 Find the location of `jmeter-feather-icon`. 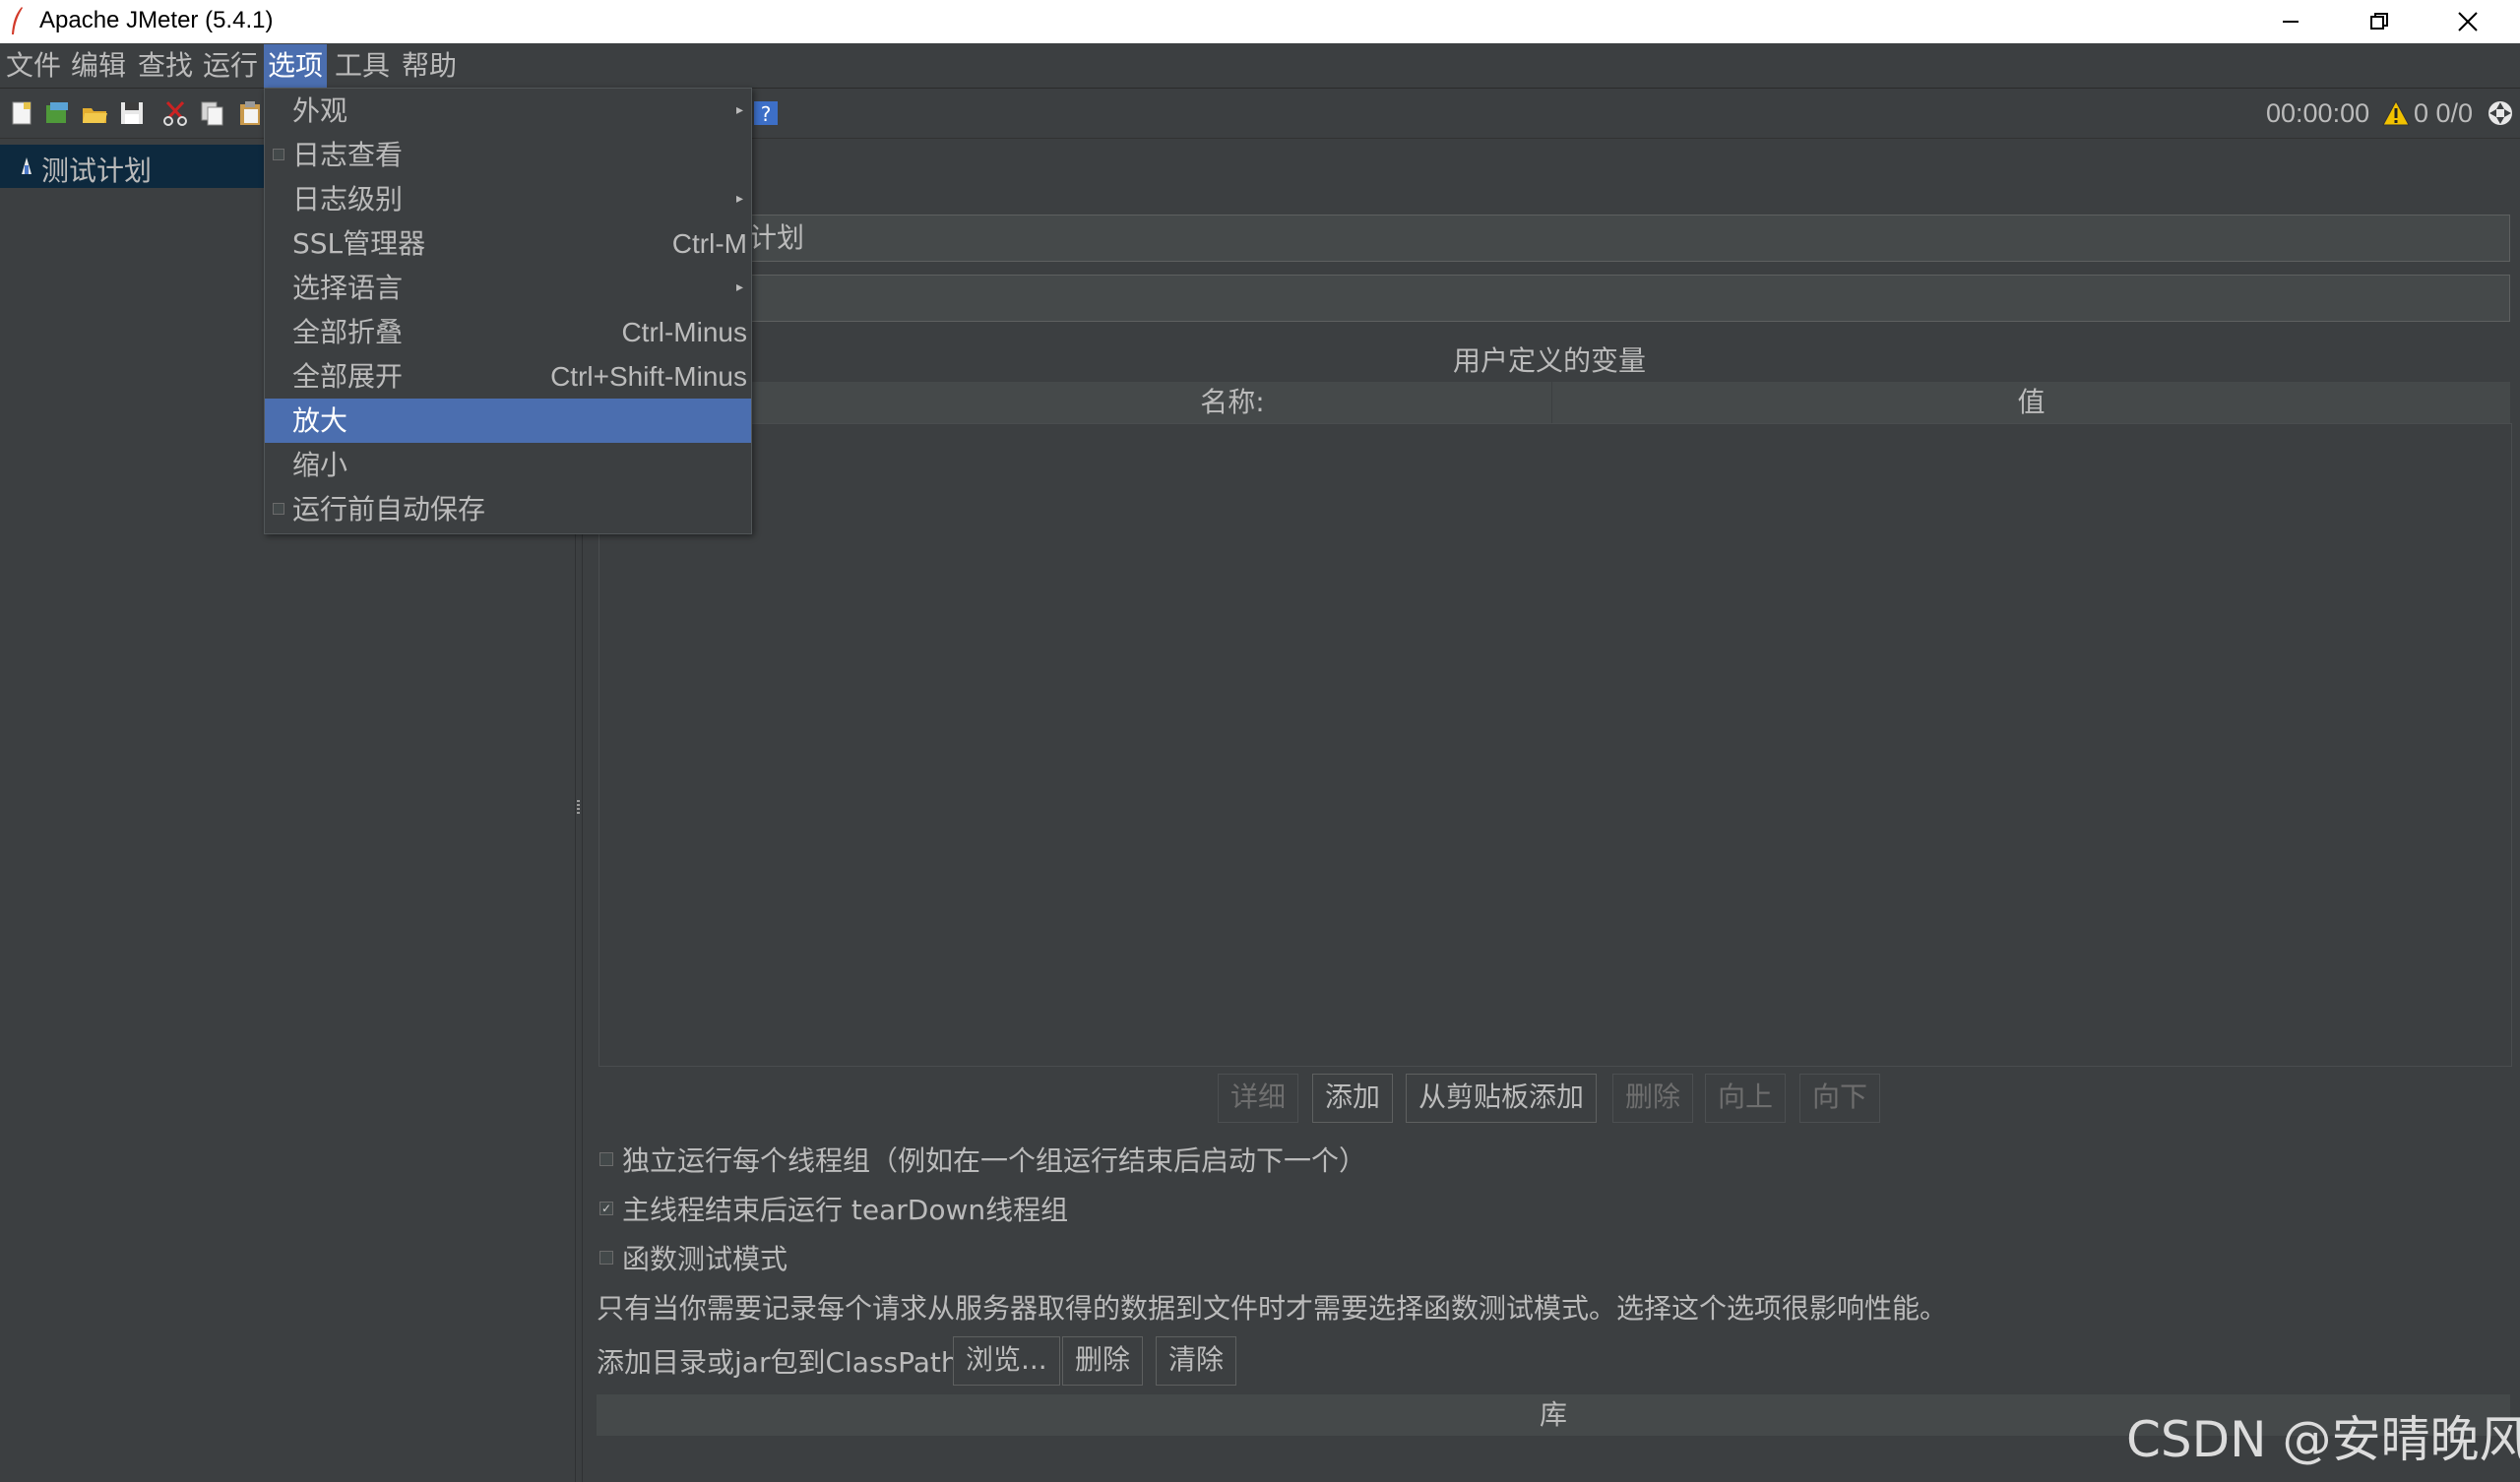

jmeter-feather-icon is located at coordinates (17, 20).